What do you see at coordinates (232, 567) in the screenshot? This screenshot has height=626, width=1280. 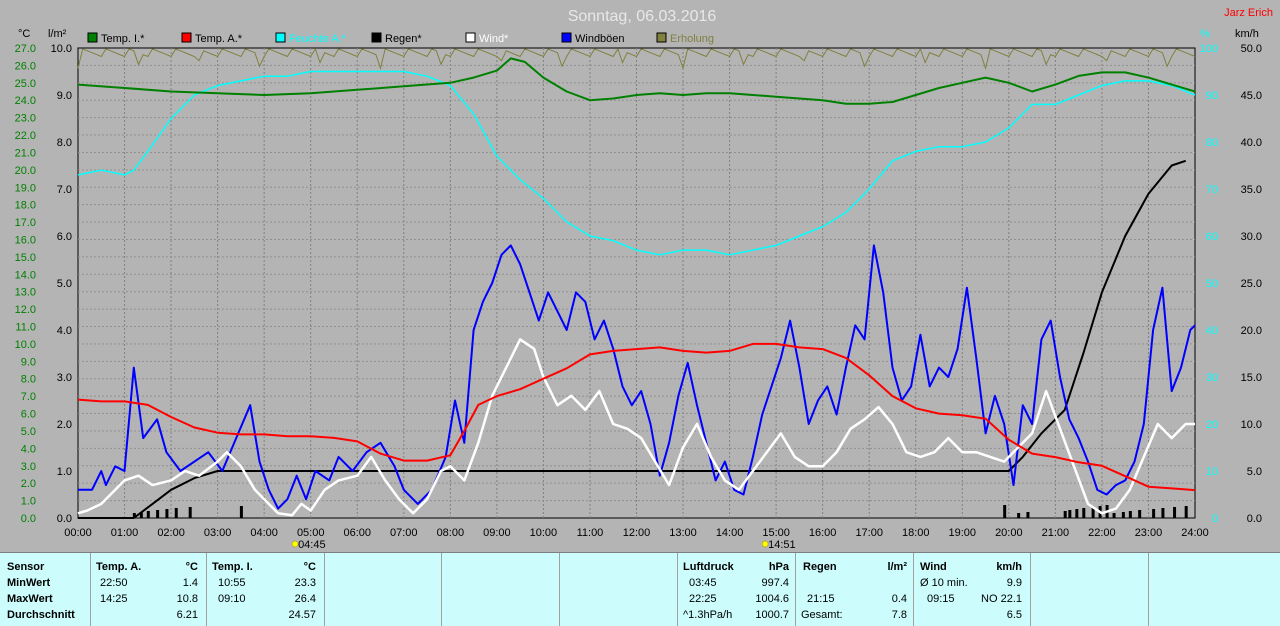 I see `temp-i-header: Temp. I.` at bounding box center [232, 567].